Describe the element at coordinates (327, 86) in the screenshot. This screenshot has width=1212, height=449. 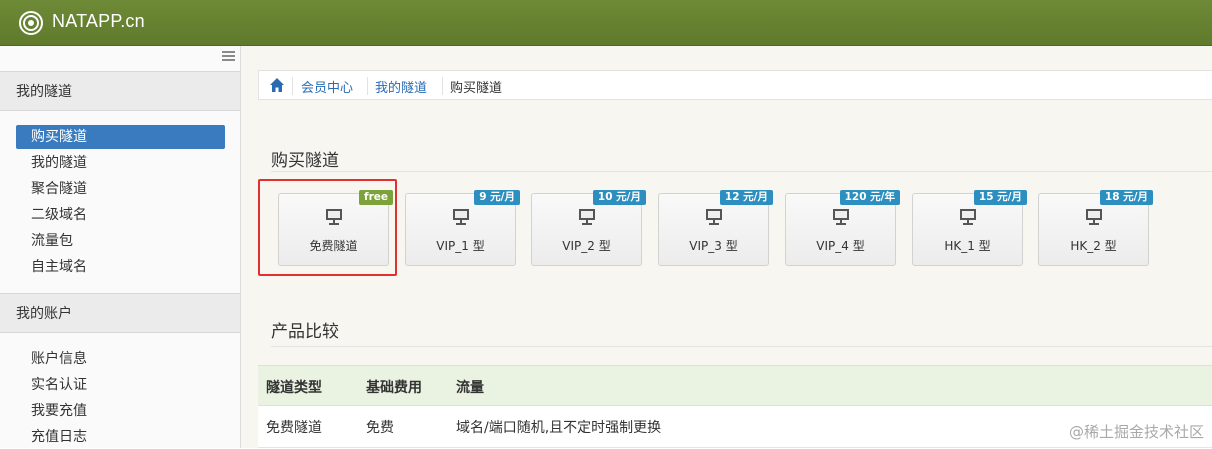
I see `breadcrumb-member-center: 会员中心` at that location.